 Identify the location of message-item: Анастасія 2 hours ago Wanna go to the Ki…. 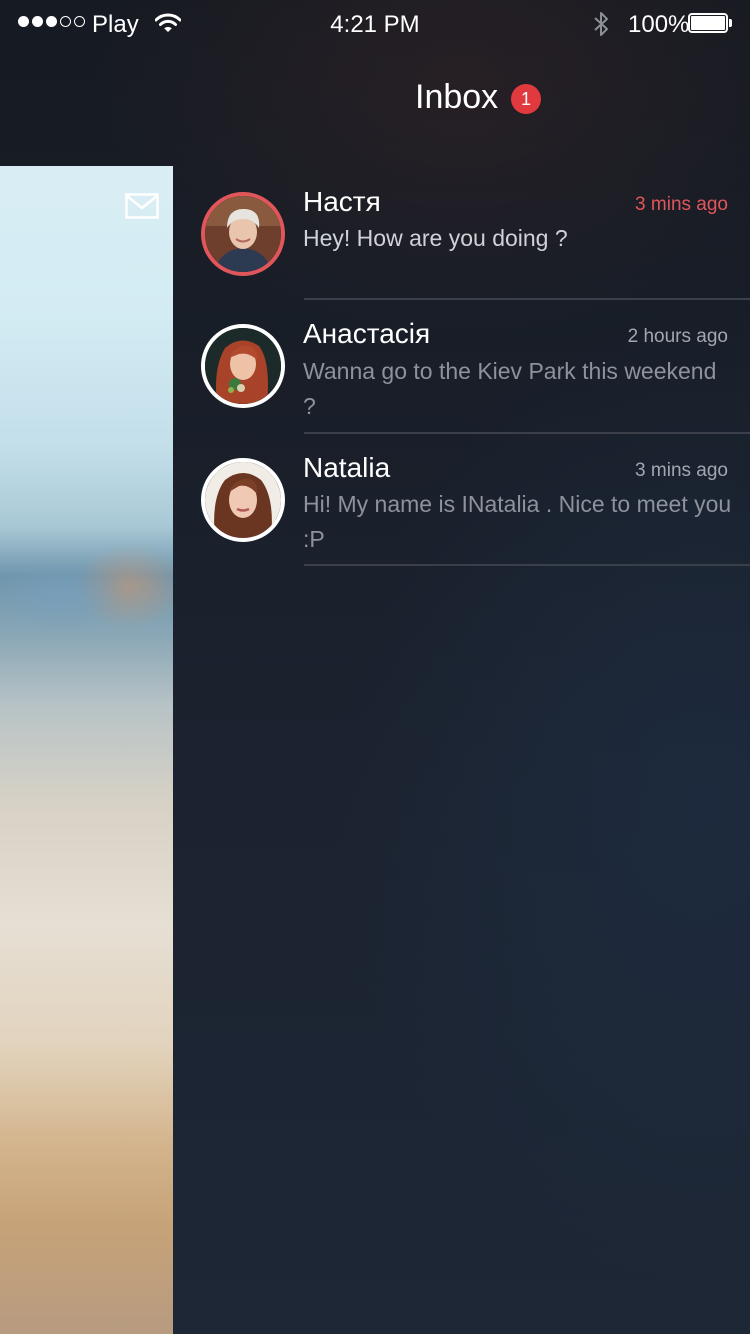
(461, 367).